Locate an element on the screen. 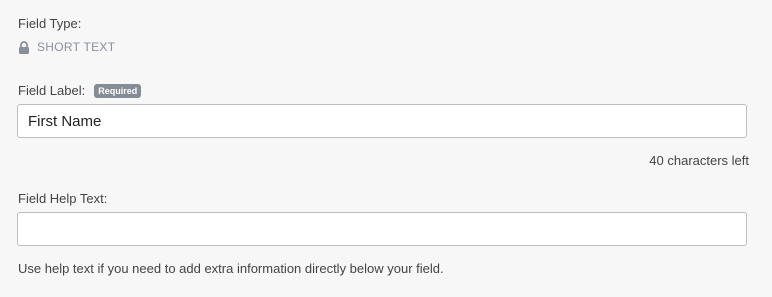 The image size is (772, 297). required-badge: Required is located at coordinates (118, 90).